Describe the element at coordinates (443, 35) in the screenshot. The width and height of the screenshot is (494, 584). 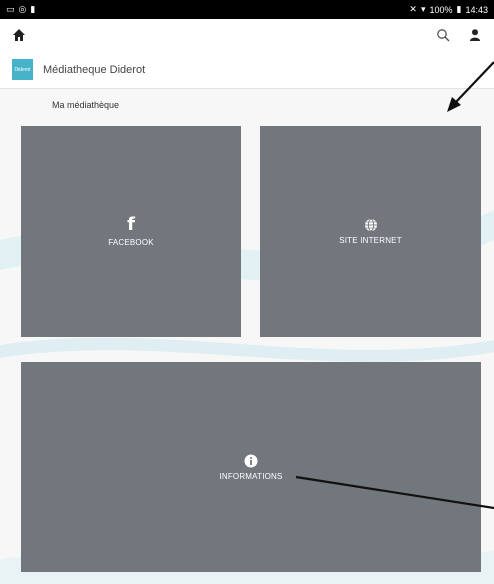
I see `search-icon` at that location.